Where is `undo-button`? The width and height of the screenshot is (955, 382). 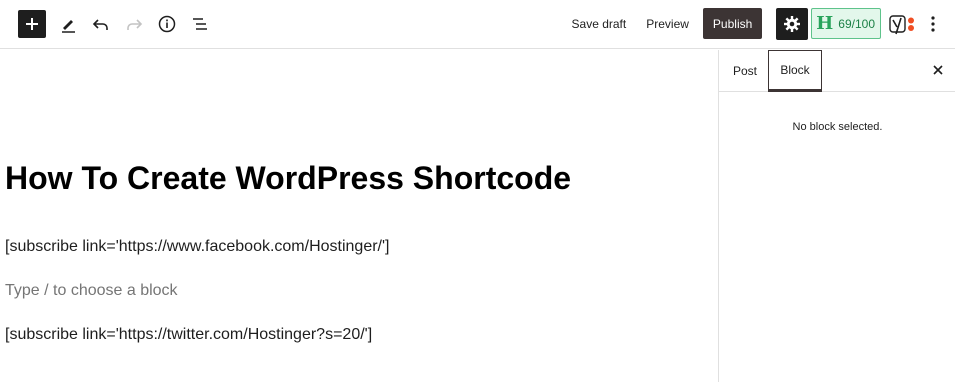 undo-button is located at coordinates (101, 24).